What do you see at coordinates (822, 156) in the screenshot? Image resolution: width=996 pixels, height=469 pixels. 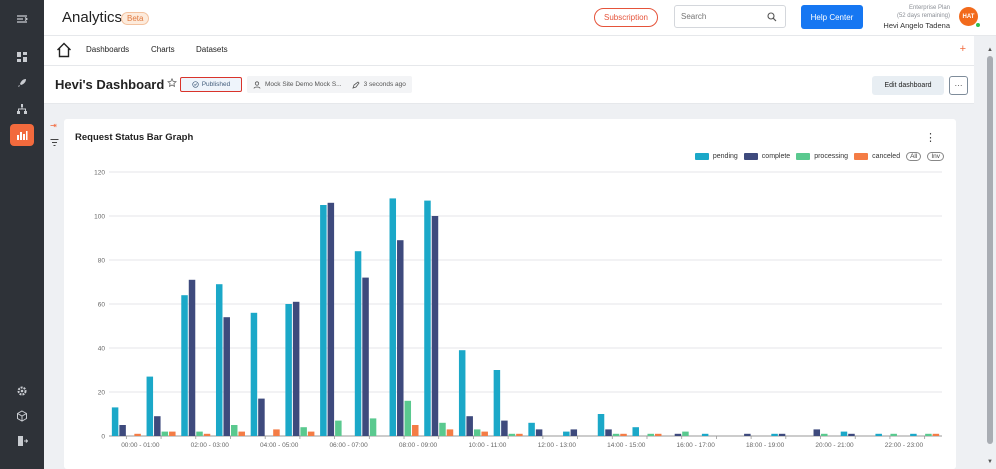 I see `legend-item-processing: processing` at bounding box center [822, 156].